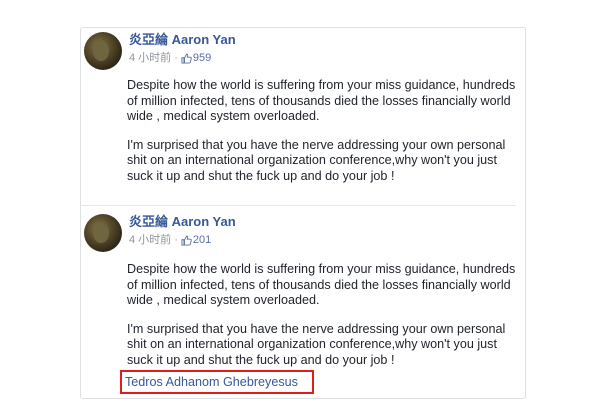 The height and width of the screenshot is (407, 605). What do you see at coordinates (298, 205) in the screenshot?
I see `comment-divider` at bounding box center [298, 205].